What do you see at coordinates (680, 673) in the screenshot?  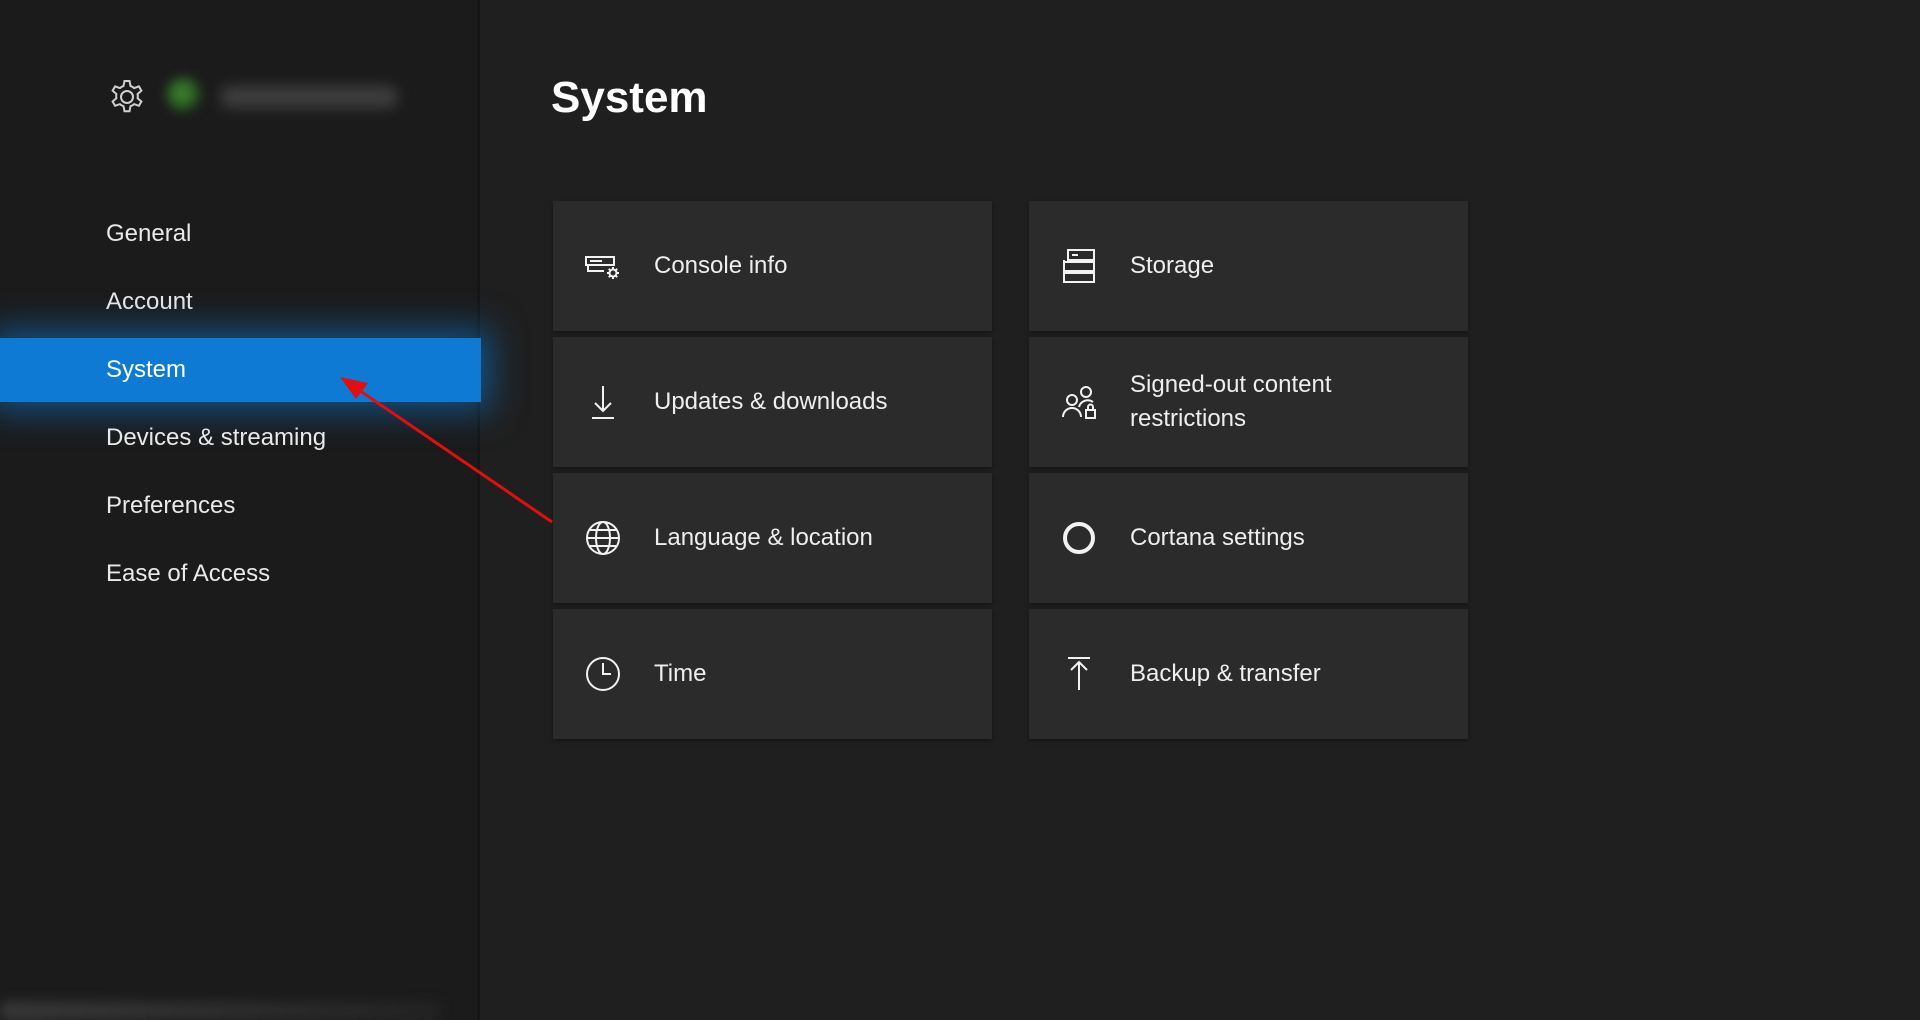 I see `tile-label: Time` at bounding box center [680, 673].